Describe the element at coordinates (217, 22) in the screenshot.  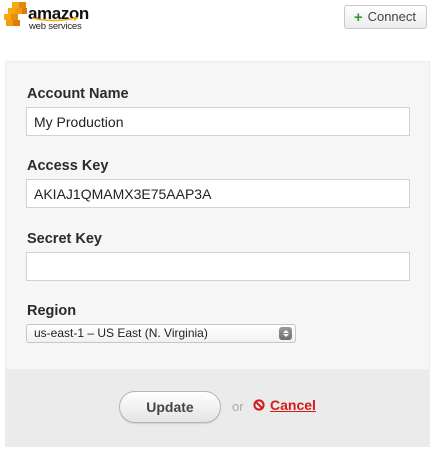
I see `header: amazon web services + Connect` at that location.